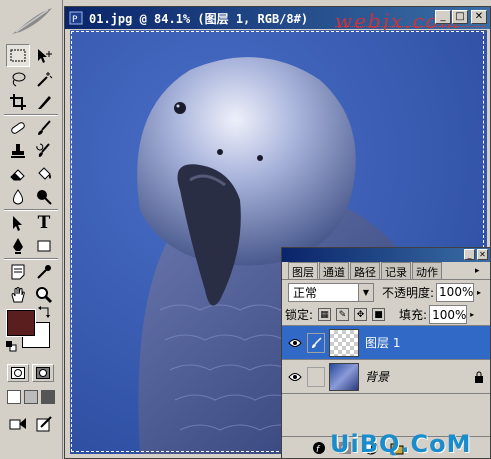 Image resolution: width=491 pixels, height=459 pixels. Describe the element at coordinates (427, 270) in the screenshot. I see `tab-actions: 动作` at that location.